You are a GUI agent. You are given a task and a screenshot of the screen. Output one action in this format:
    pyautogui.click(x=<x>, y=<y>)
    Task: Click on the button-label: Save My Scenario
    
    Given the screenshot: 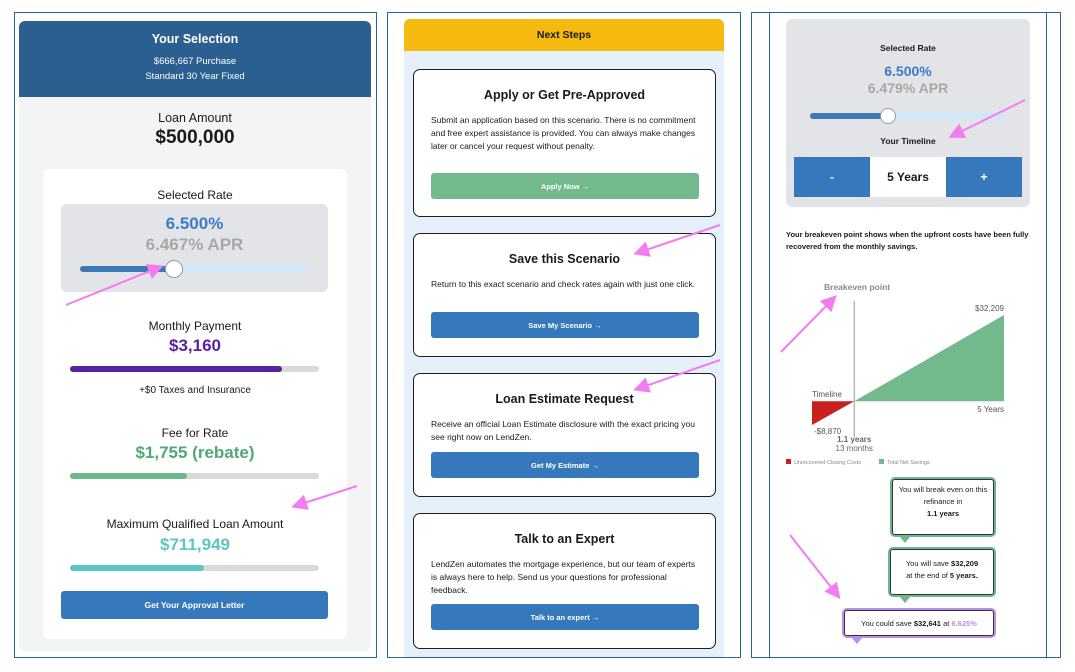 What is the action you would take?
    pyautogui.click(x=560, y=325)
    